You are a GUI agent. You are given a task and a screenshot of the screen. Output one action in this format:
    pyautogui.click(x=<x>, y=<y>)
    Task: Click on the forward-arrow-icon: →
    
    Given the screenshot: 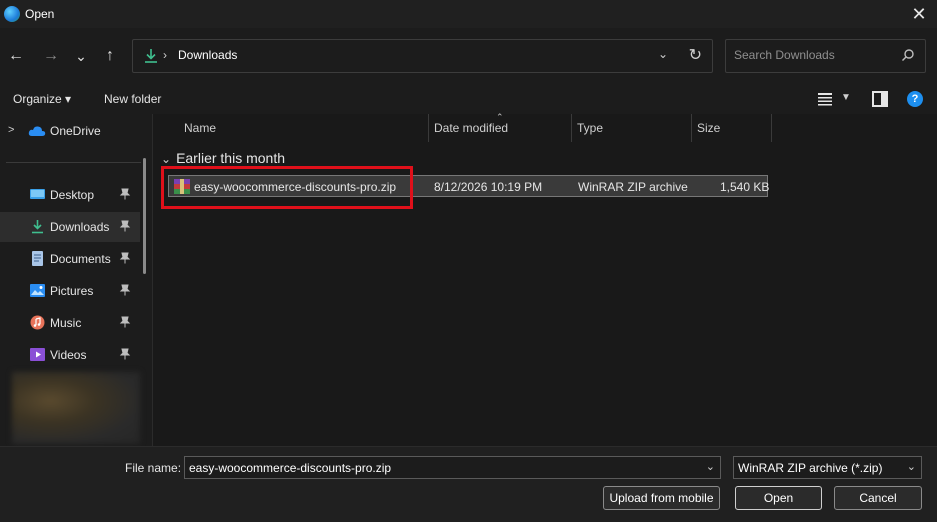 What is the action you would take?
    pyautogui.click(x=51, y=56)
    